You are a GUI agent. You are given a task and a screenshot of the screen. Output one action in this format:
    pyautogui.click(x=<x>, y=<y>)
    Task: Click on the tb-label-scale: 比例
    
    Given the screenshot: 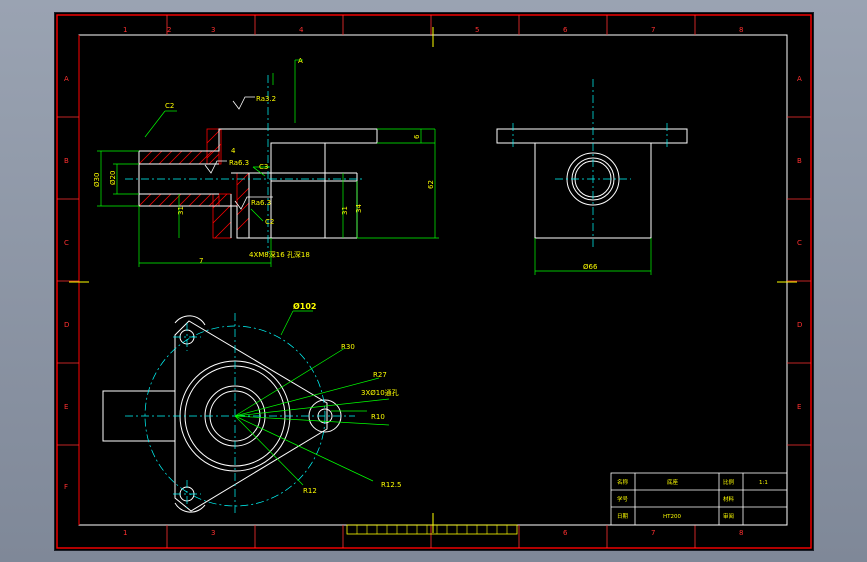 What is the action you would take?
    pyautogui.click(x=729, y=482)
    